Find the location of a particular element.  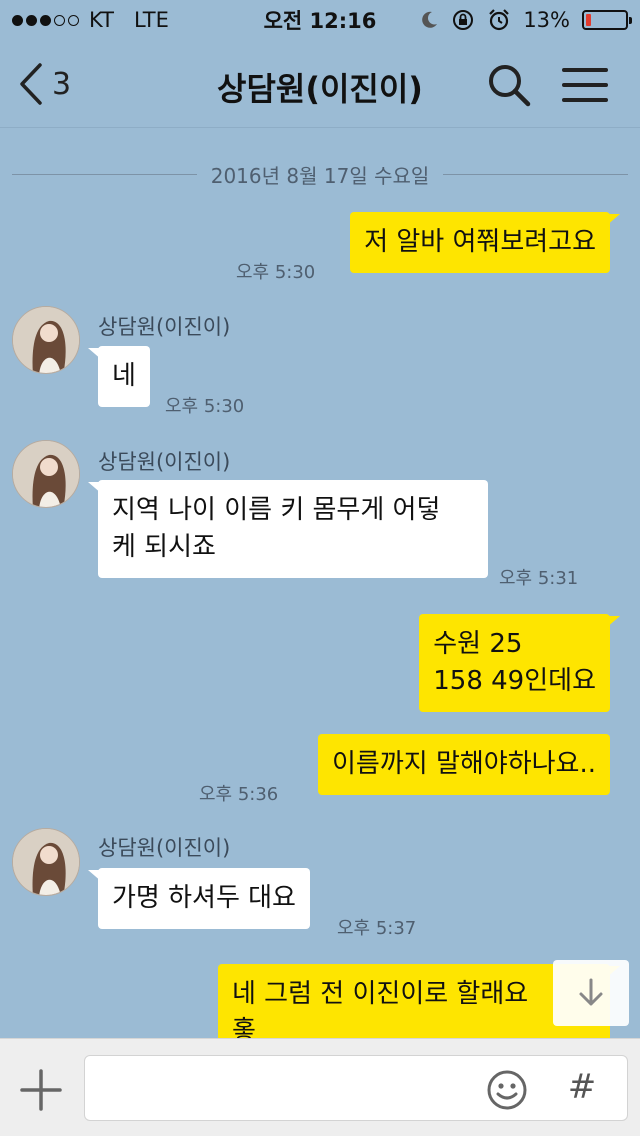

scroll-to-bottom-button is located at coordinates (591, 993).